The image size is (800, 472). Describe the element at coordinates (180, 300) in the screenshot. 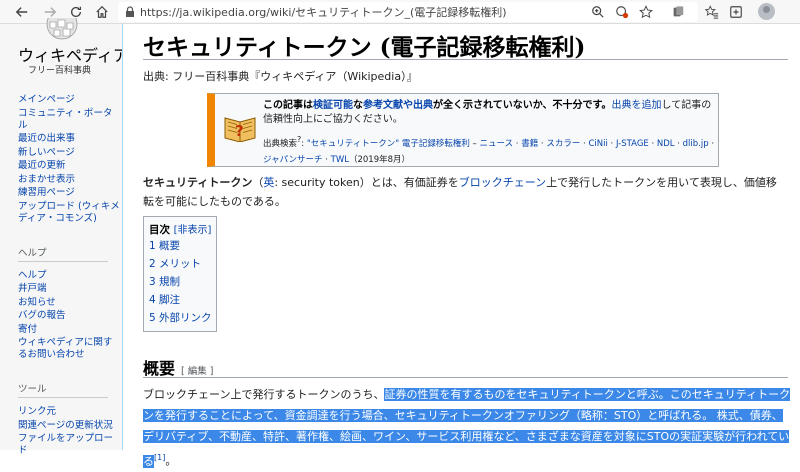

I see `toc-item-footnotes: 4 脚注` at that location.